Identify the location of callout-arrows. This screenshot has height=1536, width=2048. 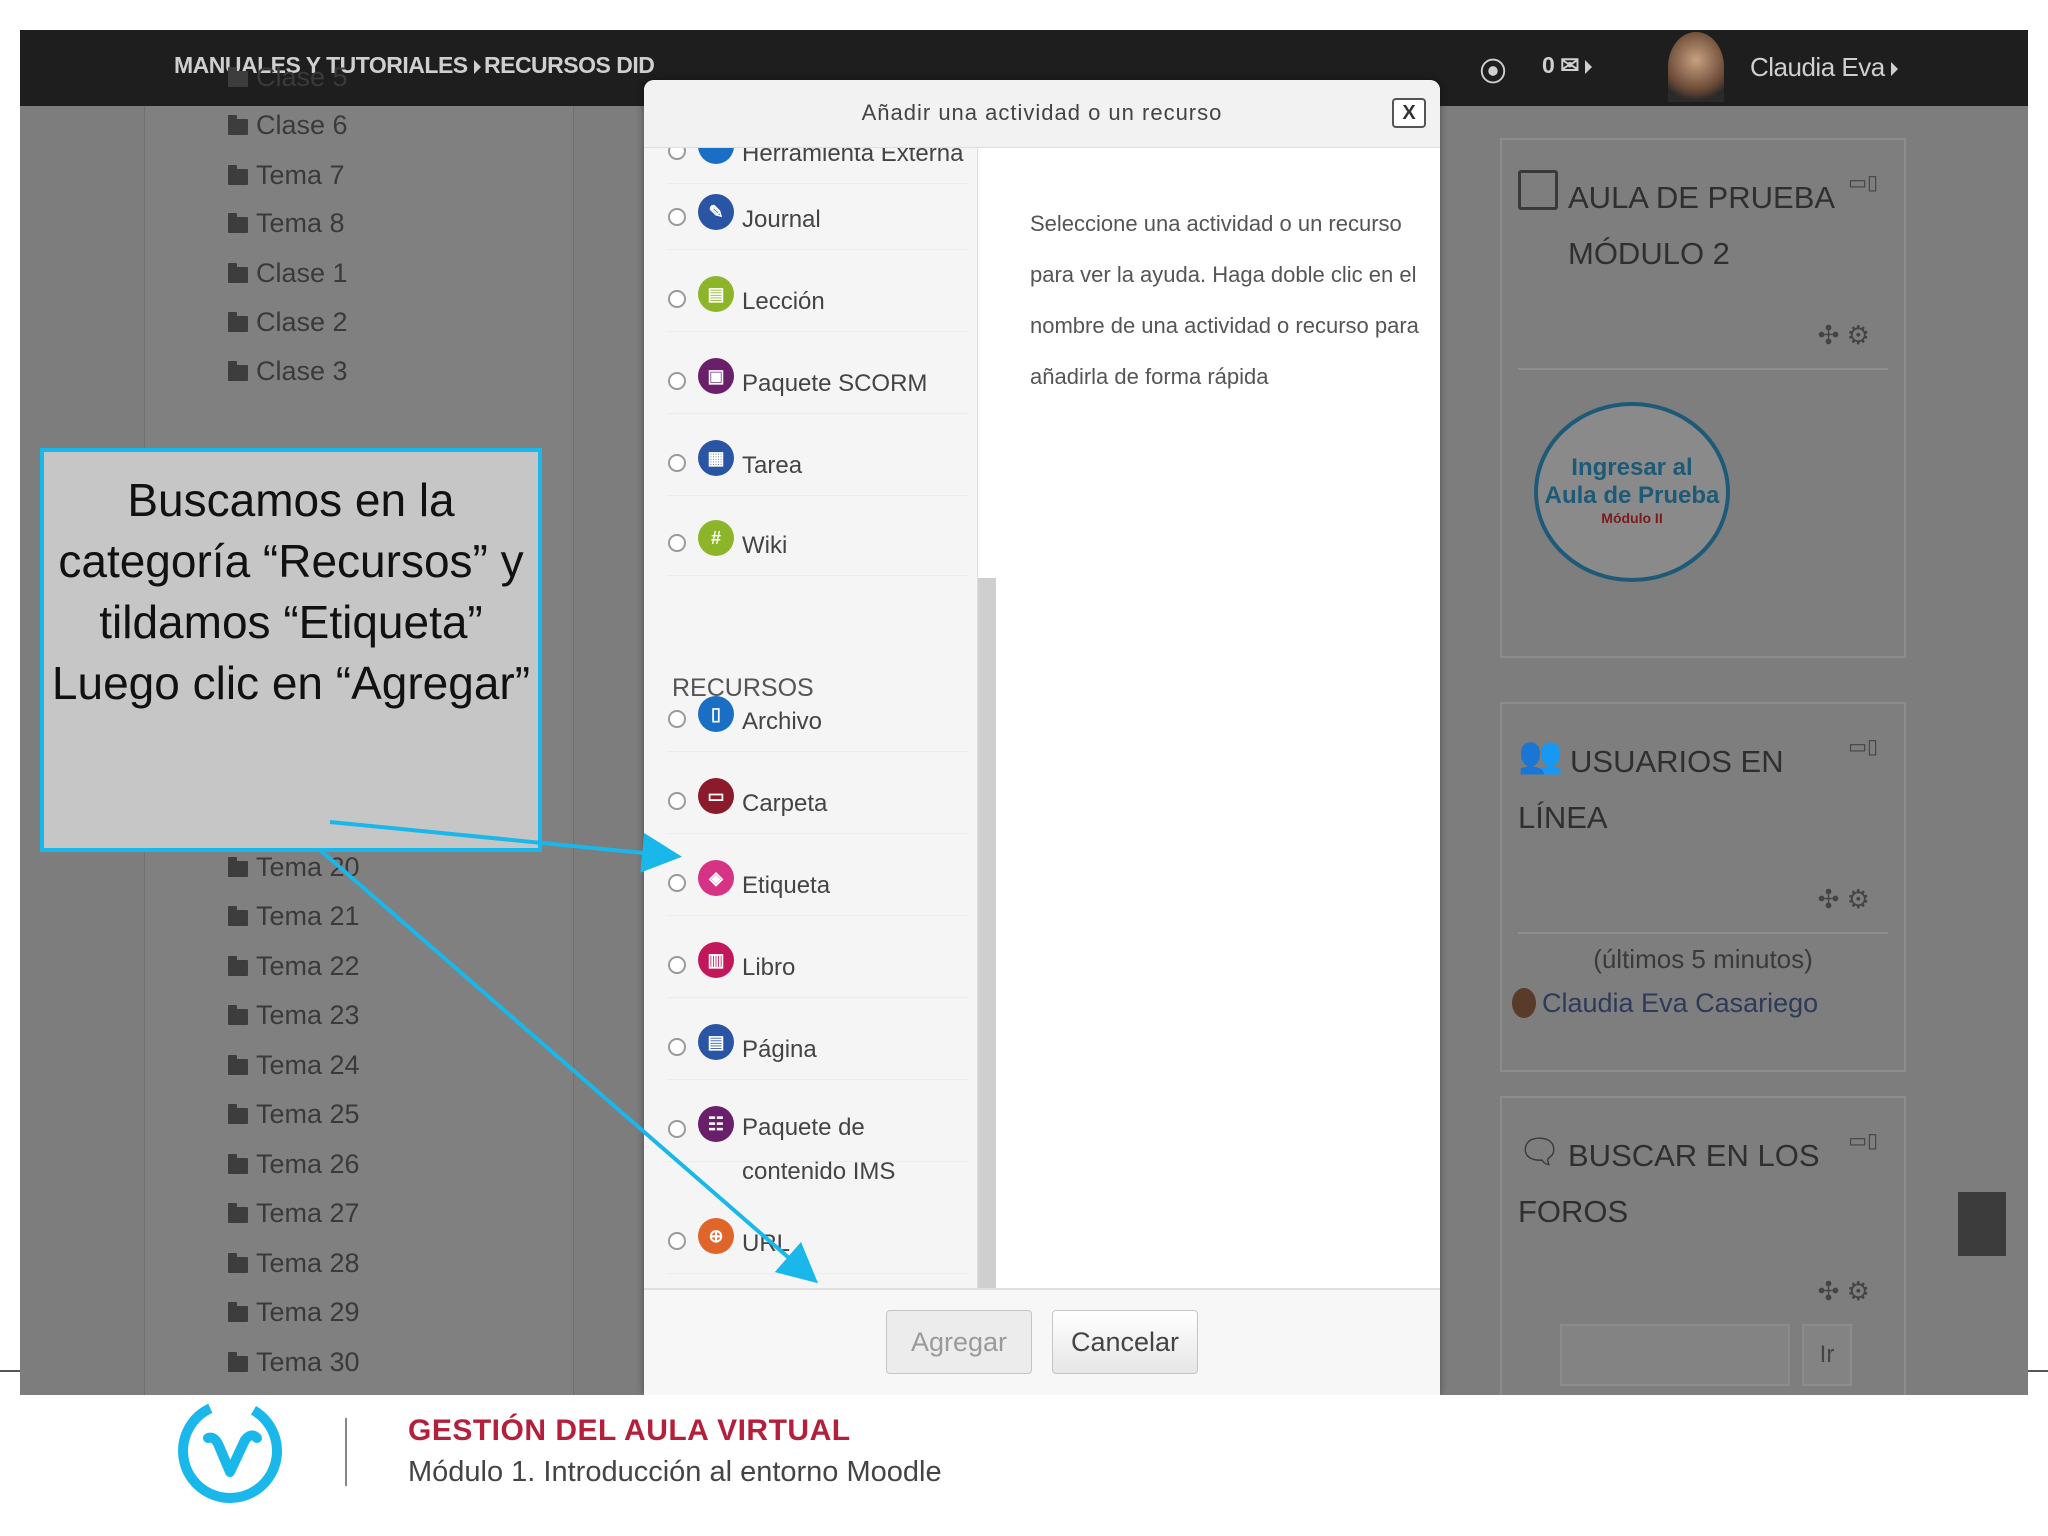
(568, 1052).